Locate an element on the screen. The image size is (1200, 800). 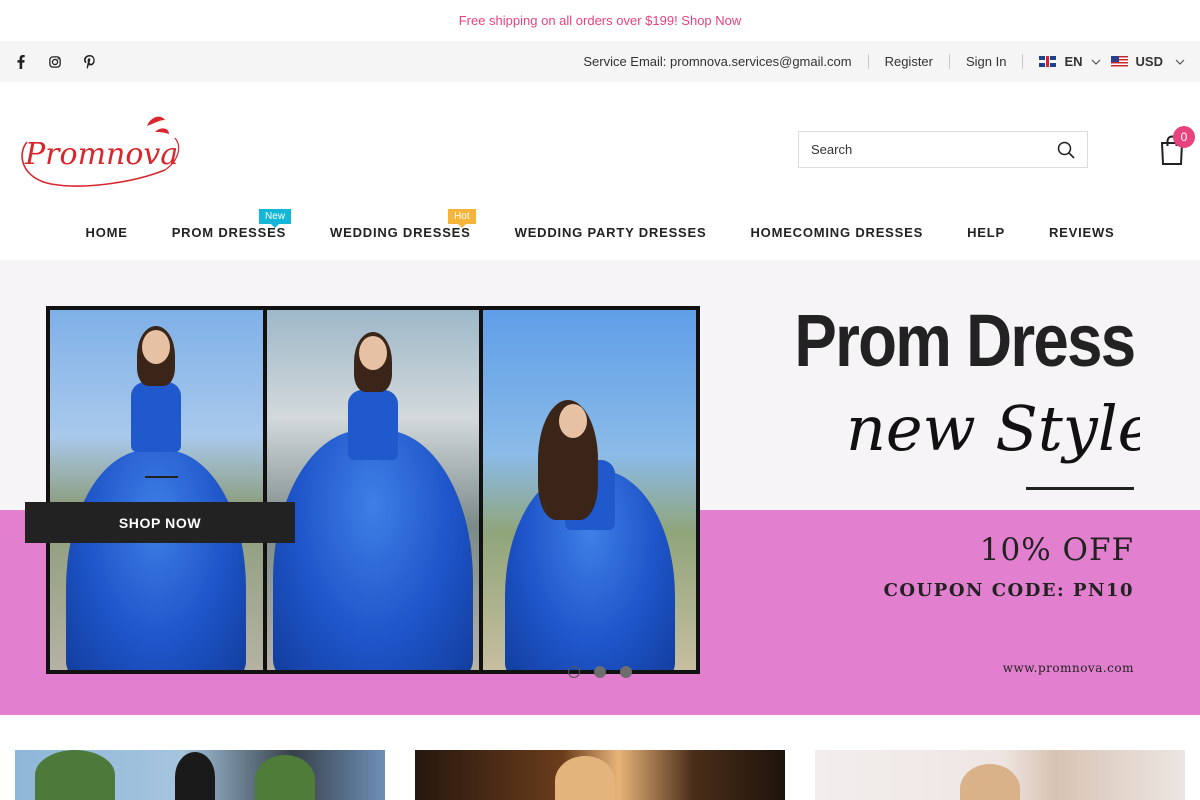
nav-item-reviews: REVIEWS is located at coordinates (1082, 232).